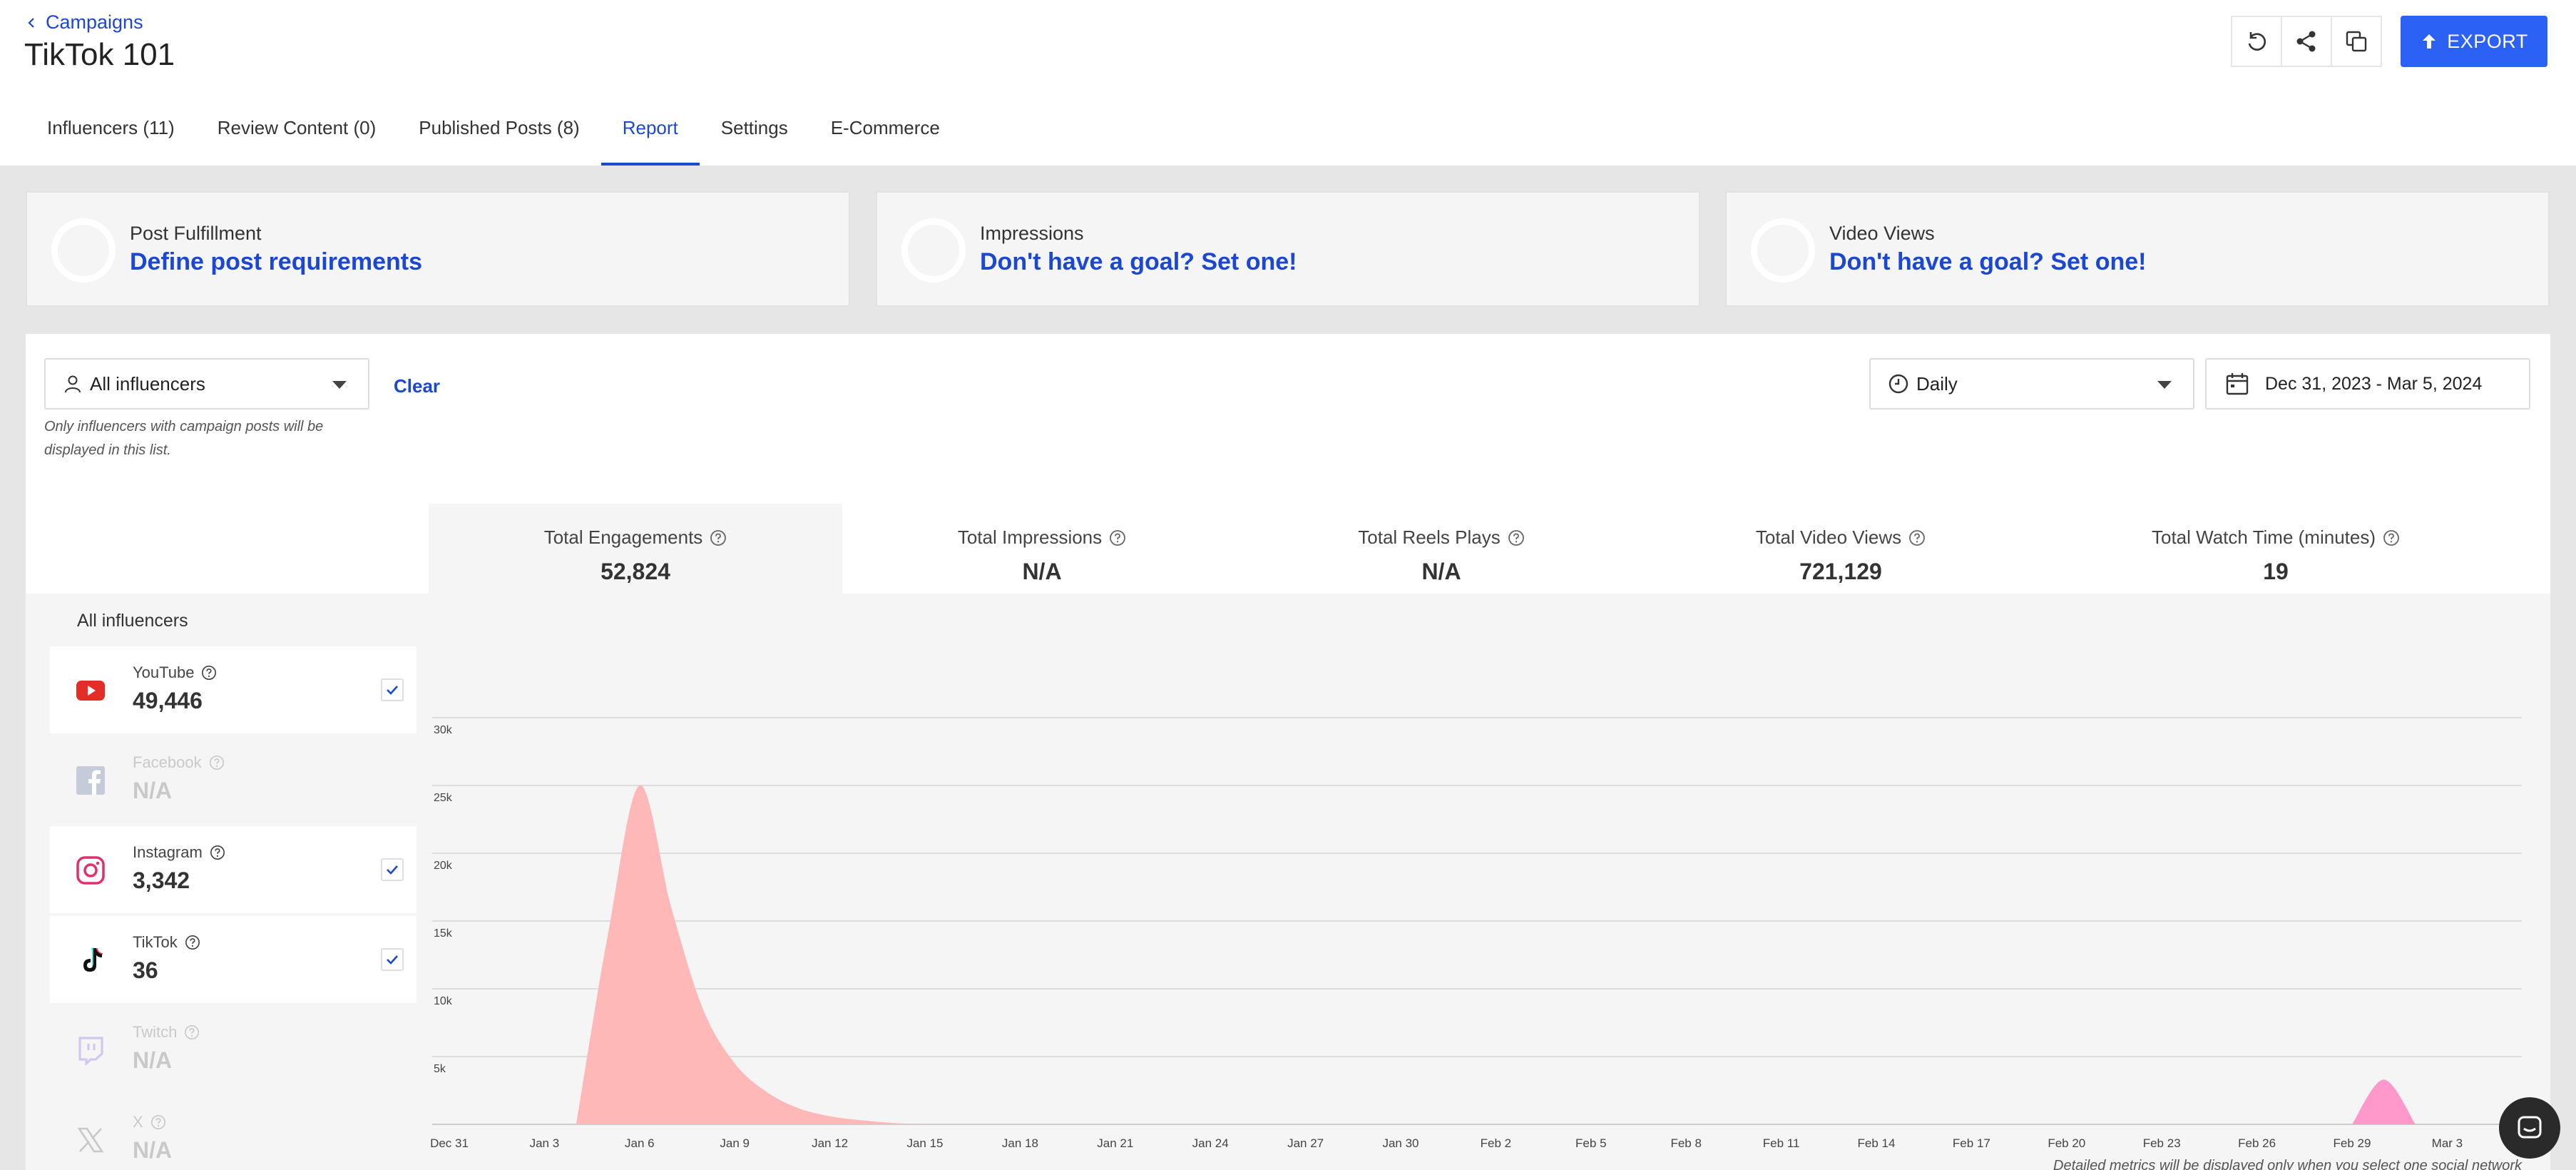  I want to click on metric-label-text: Total Reels Plays, so click(1430, 537).